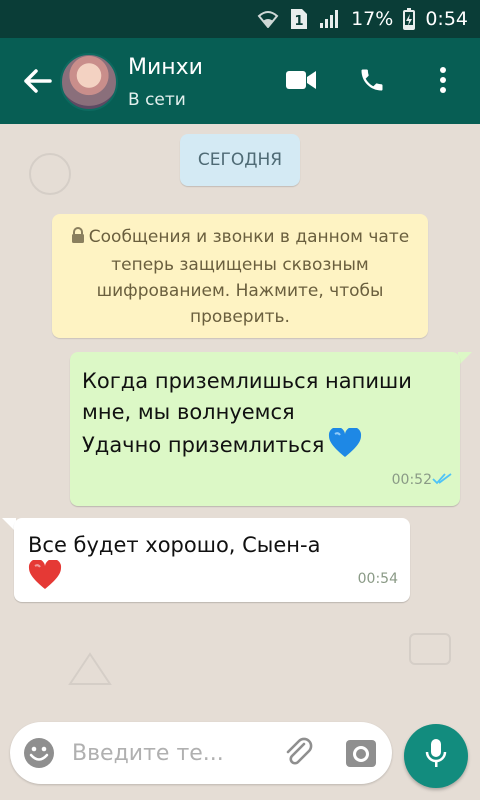 This screenshot has width=480, height=800. What do you see at coordinates (247, 381) in the screenshot?
I see `message-line: Когда приземлишься напиши` at bounding box center [247, 381].